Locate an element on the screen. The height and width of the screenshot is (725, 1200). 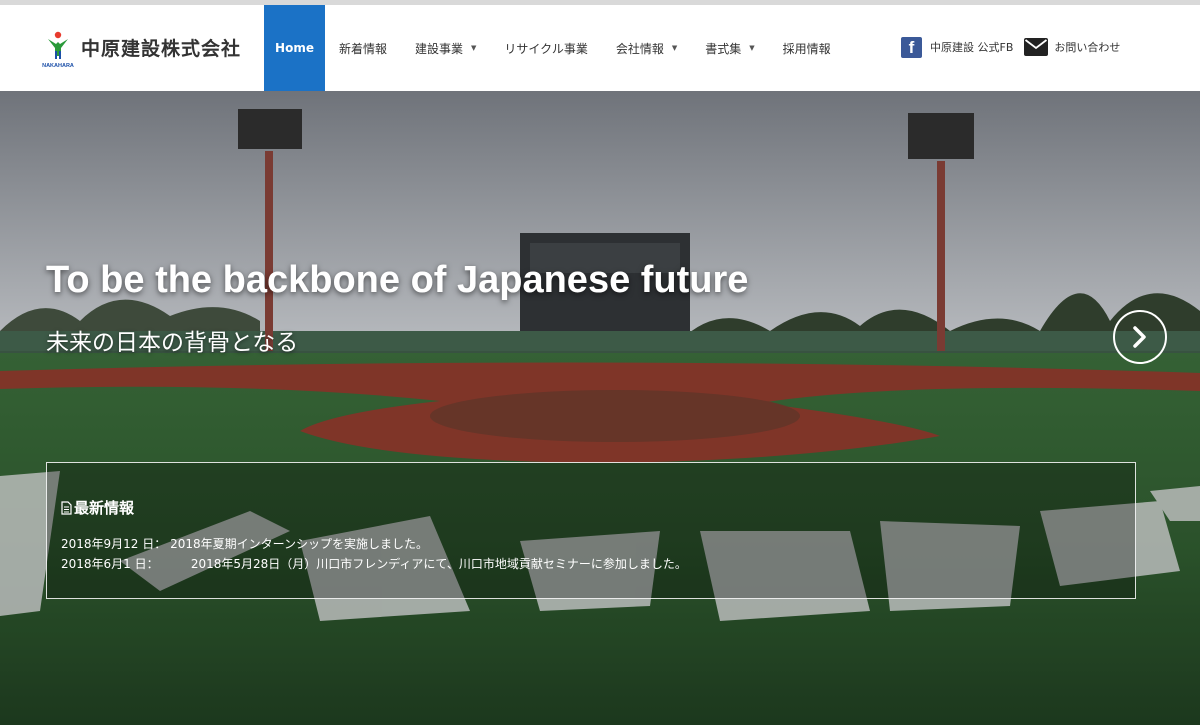
nav-label: Home is located at coordinates (294, 48).